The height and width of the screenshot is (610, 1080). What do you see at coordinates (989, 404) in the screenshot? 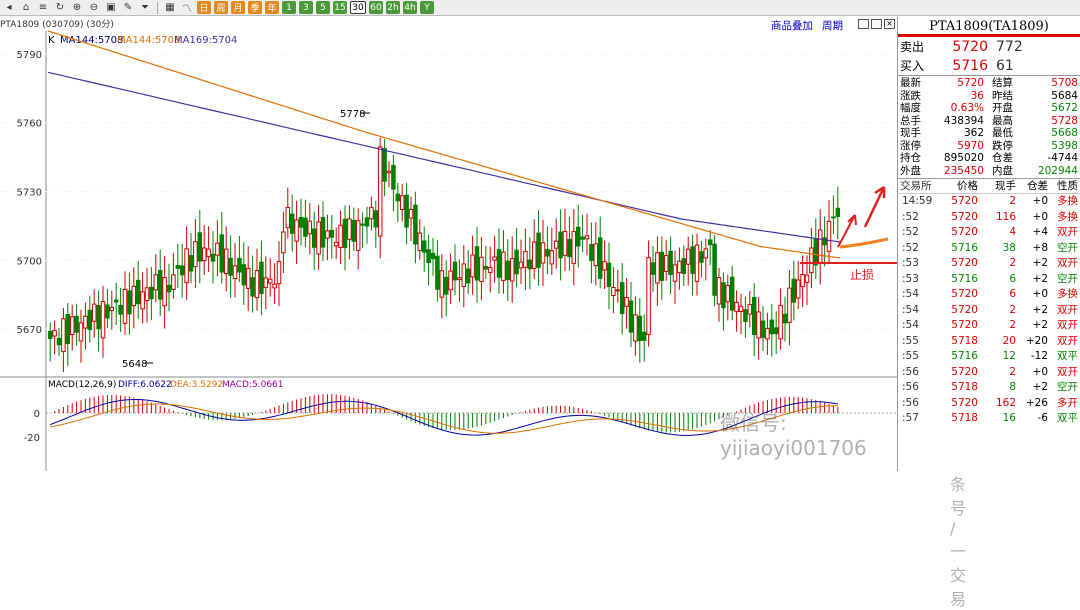
I see `tick-row: :56 5720 162 +26 多开` at bounding box center [989, 404].